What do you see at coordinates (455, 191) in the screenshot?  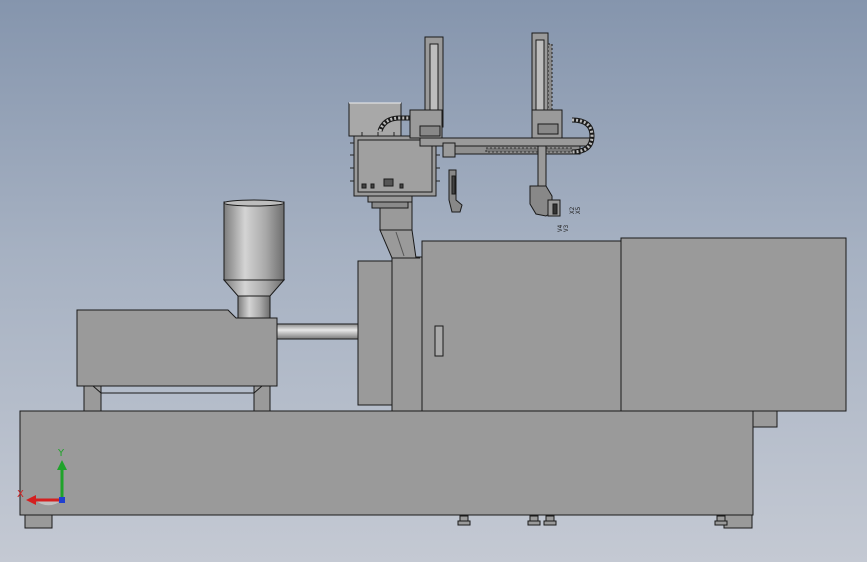 I see `gripper-left` at bounding box center [455, 191].